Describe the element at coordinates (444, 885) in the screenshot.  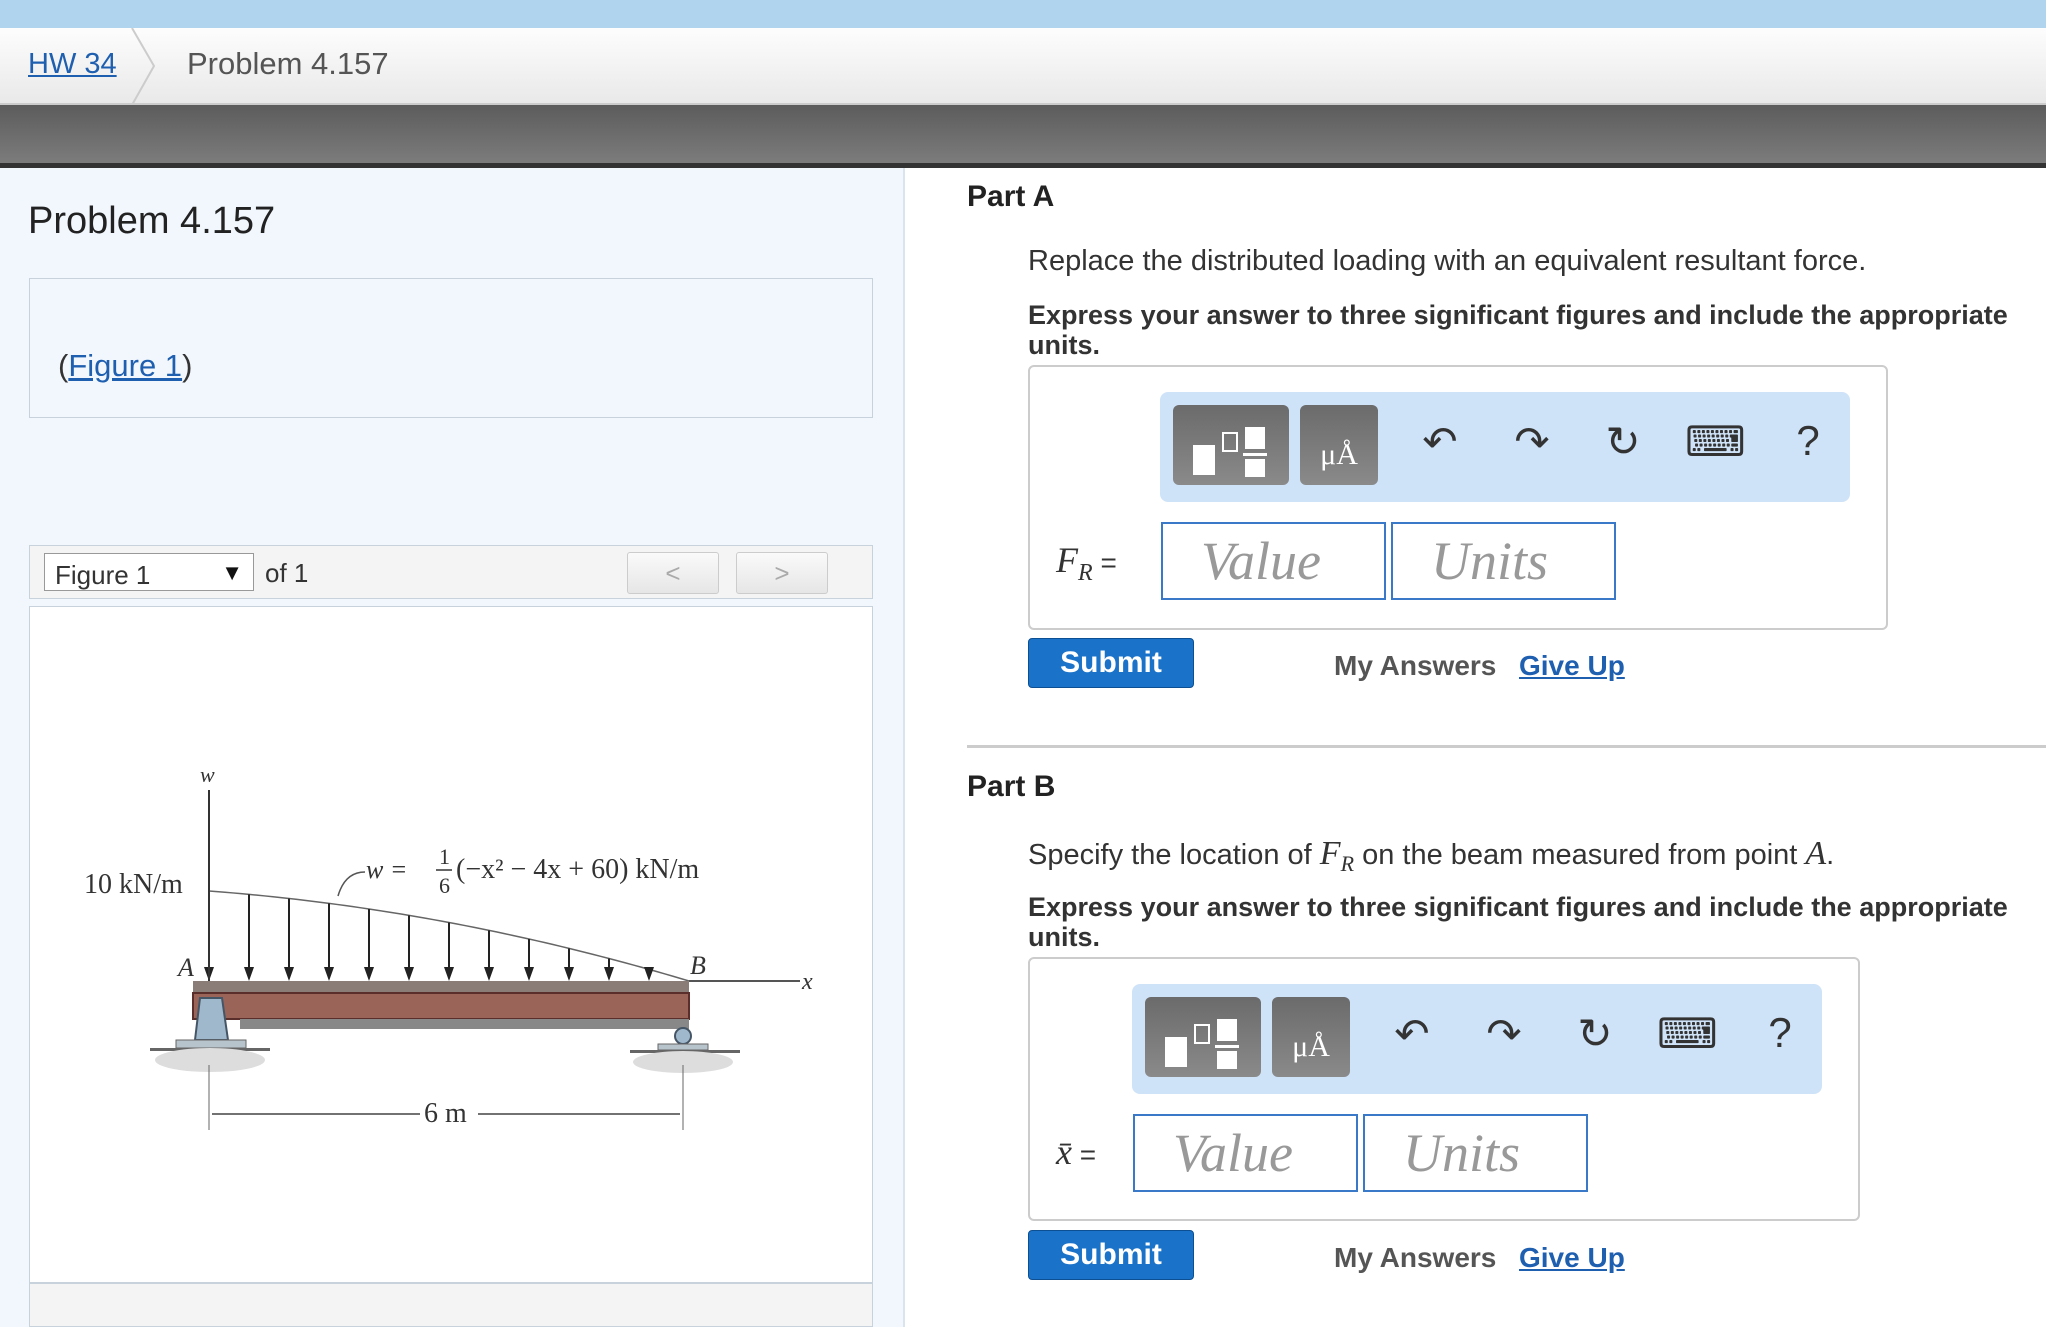
I see `eq-den: 6` at that location.